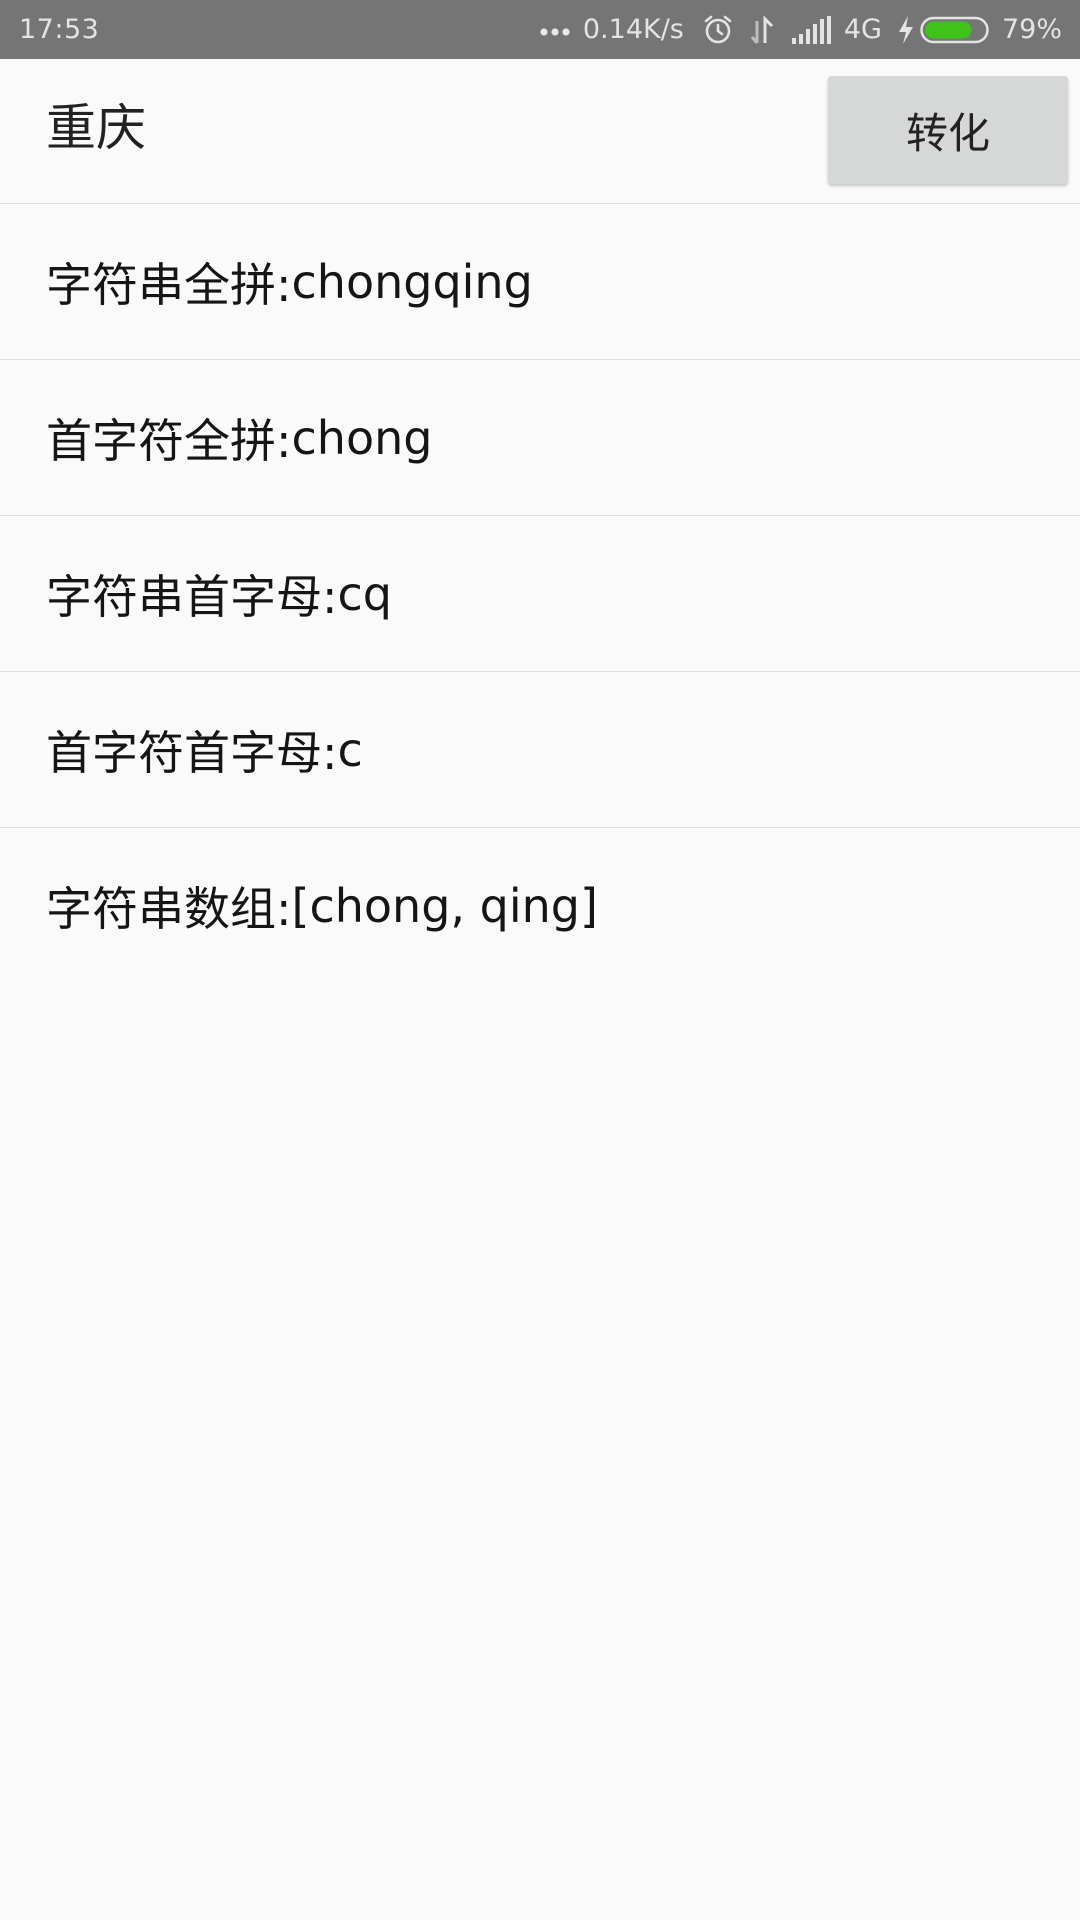 The height and width of the screenshot is (1920, 1080). What do you see at coordinates (948, 29) in the screenshot?
I see `battery-fill` at bounding box center [948, 29].